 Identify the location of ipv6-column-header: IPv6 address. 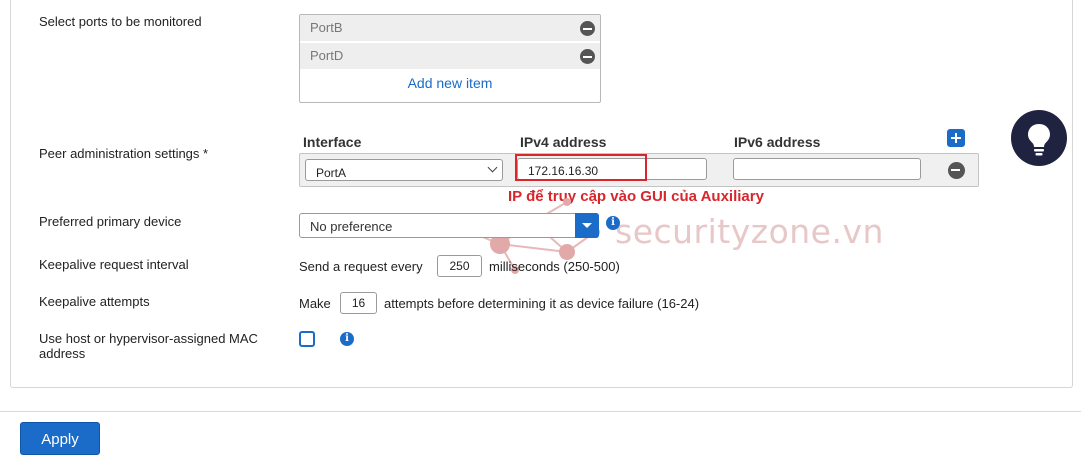
(777, 142).